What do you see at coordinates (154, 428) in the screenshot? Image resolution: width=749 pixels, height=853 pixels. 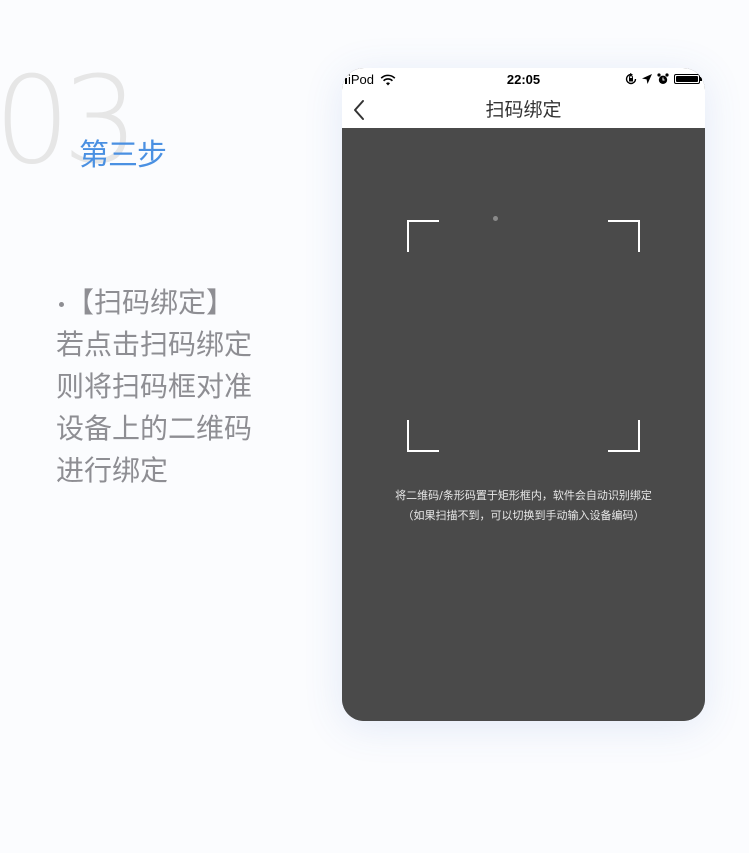 I see `description-line: 设备上的二维码` at bounding box center [154, 428].